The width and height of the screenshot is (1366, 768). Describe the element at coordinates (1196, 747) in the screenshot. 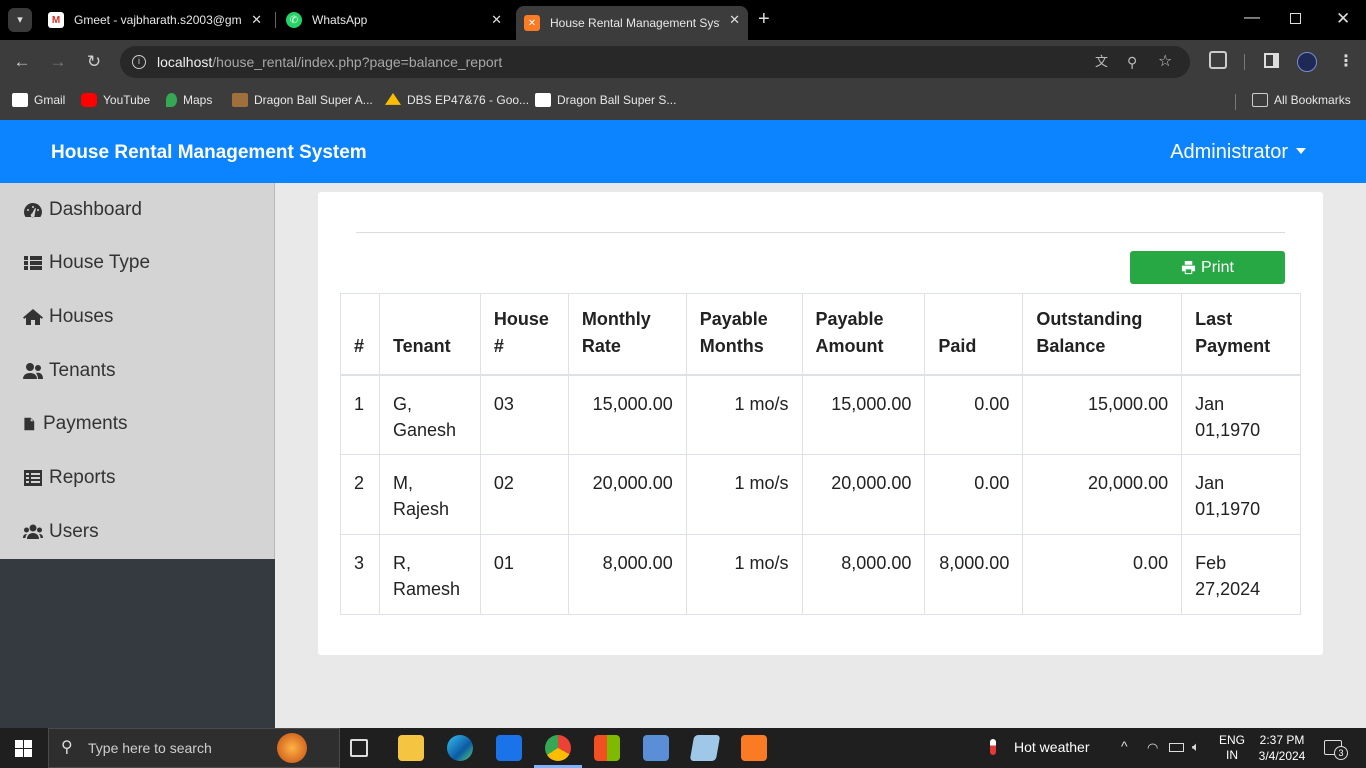

I see `volume-icon: 🔈︎` at that location.